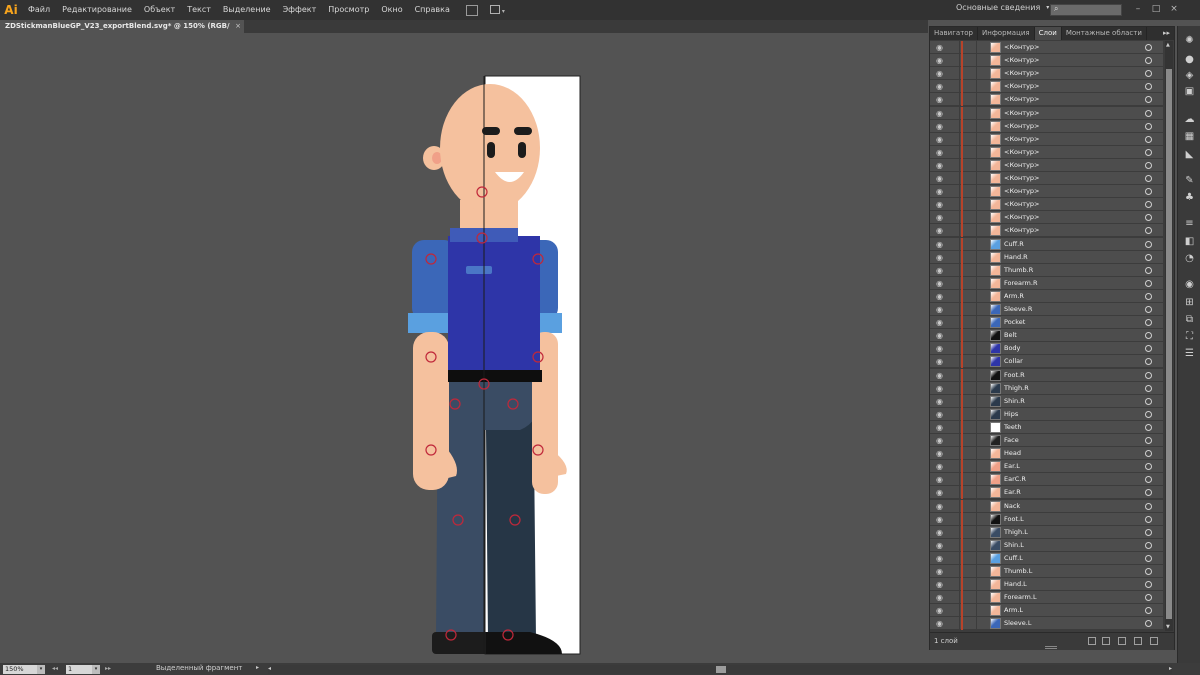 This screenshot has width=1200, height=675. I want to click on layer-row: ◉ Cuff.R, so click(1046, 244).